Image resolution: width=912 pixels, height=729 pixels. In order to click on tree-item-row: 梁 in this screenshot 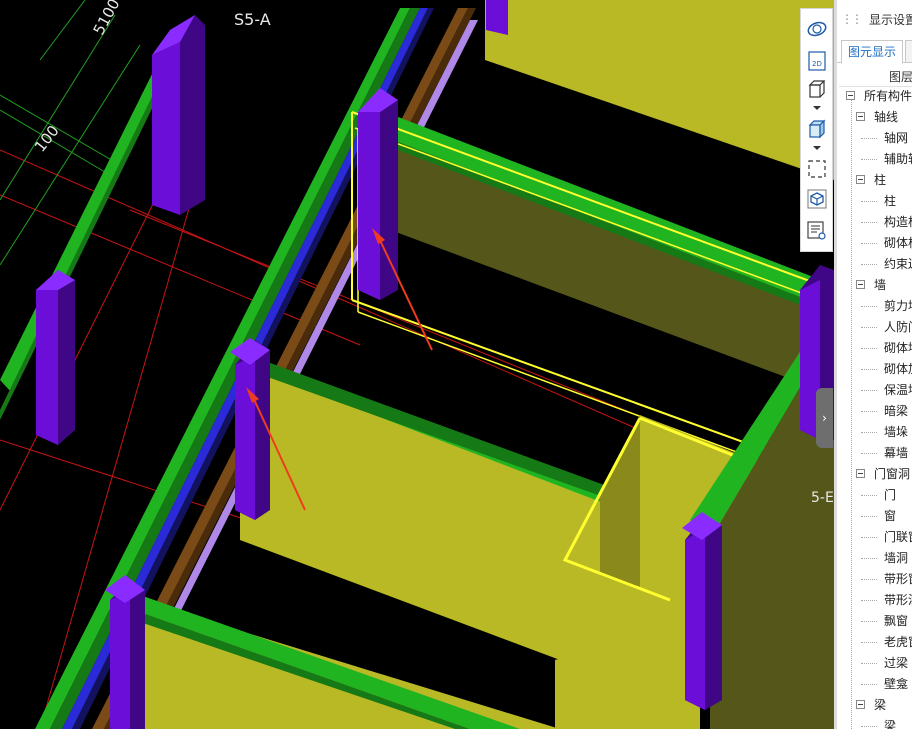, I will do `click(874, 722)`.